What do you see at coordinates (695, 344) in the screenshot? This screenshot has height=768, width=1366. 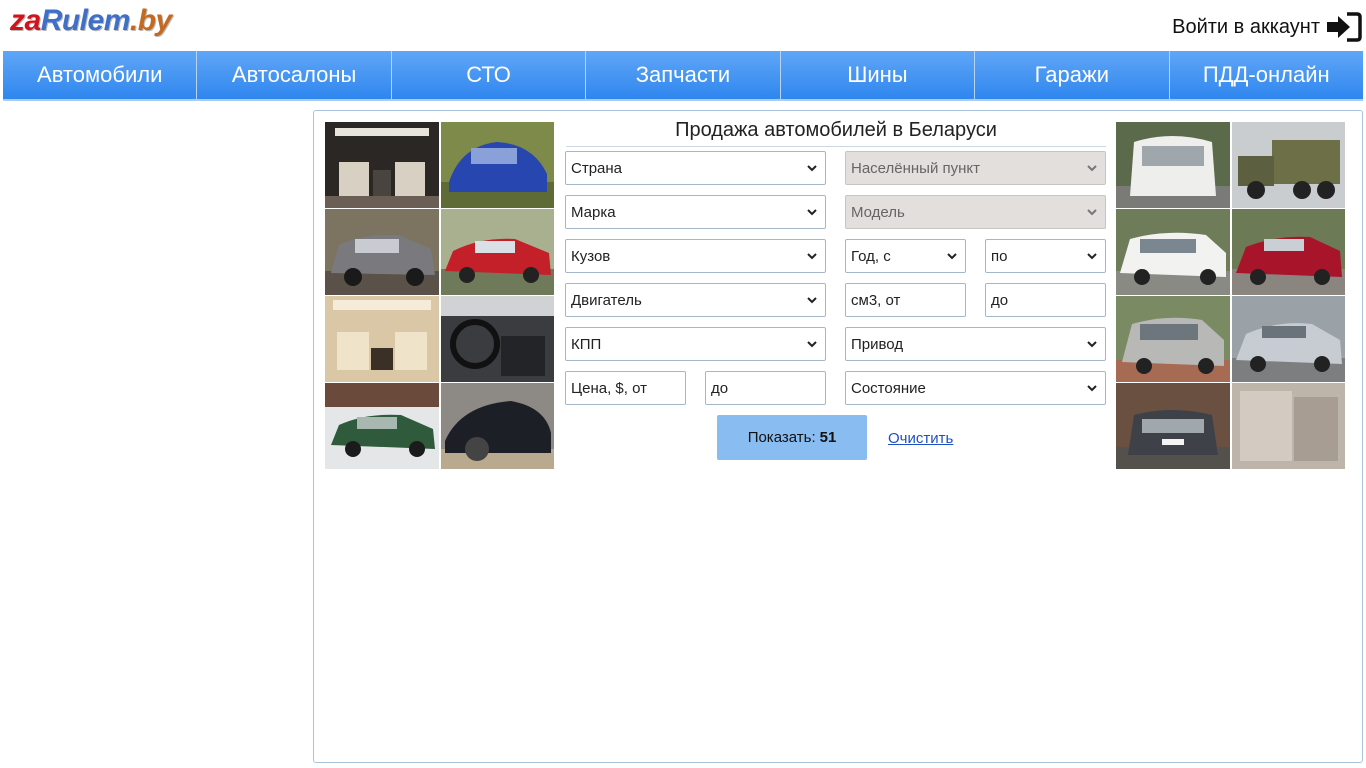 I see `gearbox-select: КПП` at bounding box center [695, 344].